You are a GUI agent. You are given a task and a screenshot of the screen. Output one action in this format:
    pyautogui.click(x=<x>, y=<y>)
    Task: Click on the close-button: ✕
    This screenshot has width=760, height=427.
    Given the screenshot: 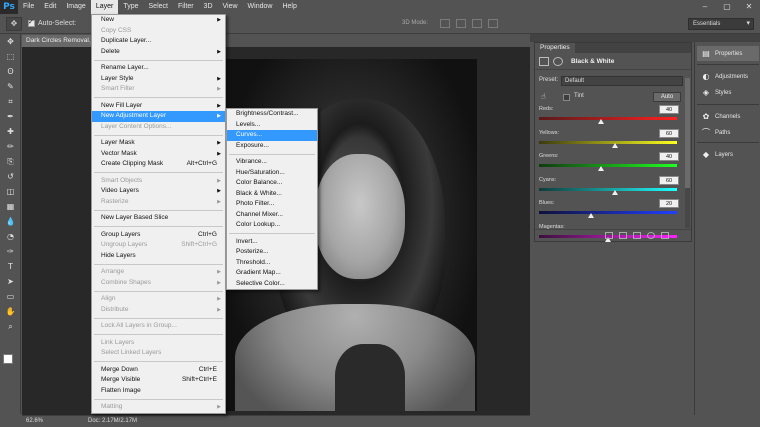 What is the action you would take?
    pyautogui.click(x=749, y=7)
    